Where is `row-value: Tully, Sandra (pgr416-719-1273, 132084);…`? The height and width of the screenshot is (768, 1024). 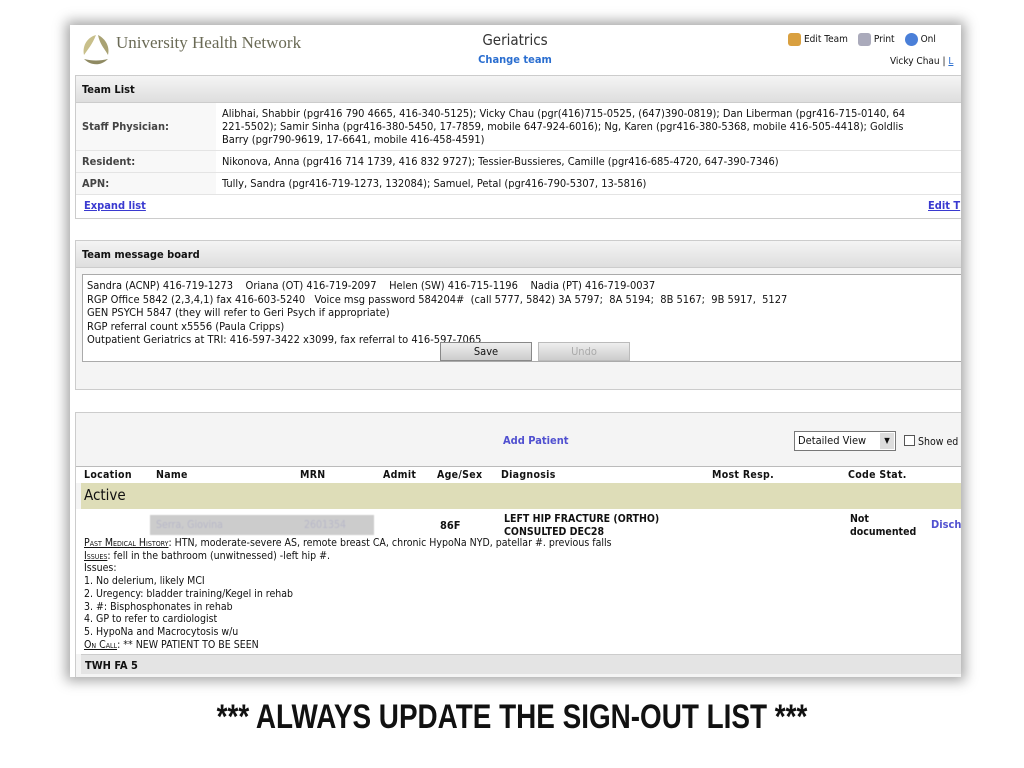 row-value: Tully, Sandra (pgr416-719-1273, 132084);… is located at coordinates (588, 183).